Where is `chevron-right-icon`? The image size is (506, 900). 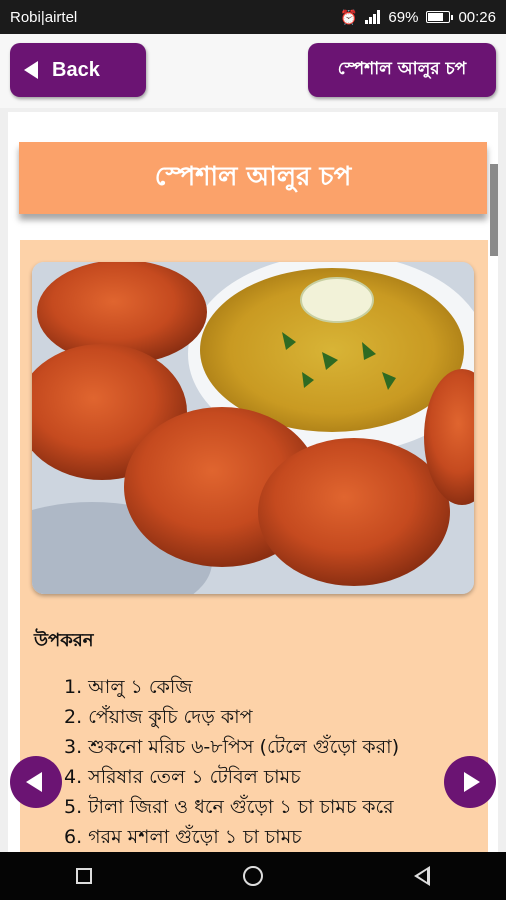 chevron-right-icon is located at coordinates (472, 782).